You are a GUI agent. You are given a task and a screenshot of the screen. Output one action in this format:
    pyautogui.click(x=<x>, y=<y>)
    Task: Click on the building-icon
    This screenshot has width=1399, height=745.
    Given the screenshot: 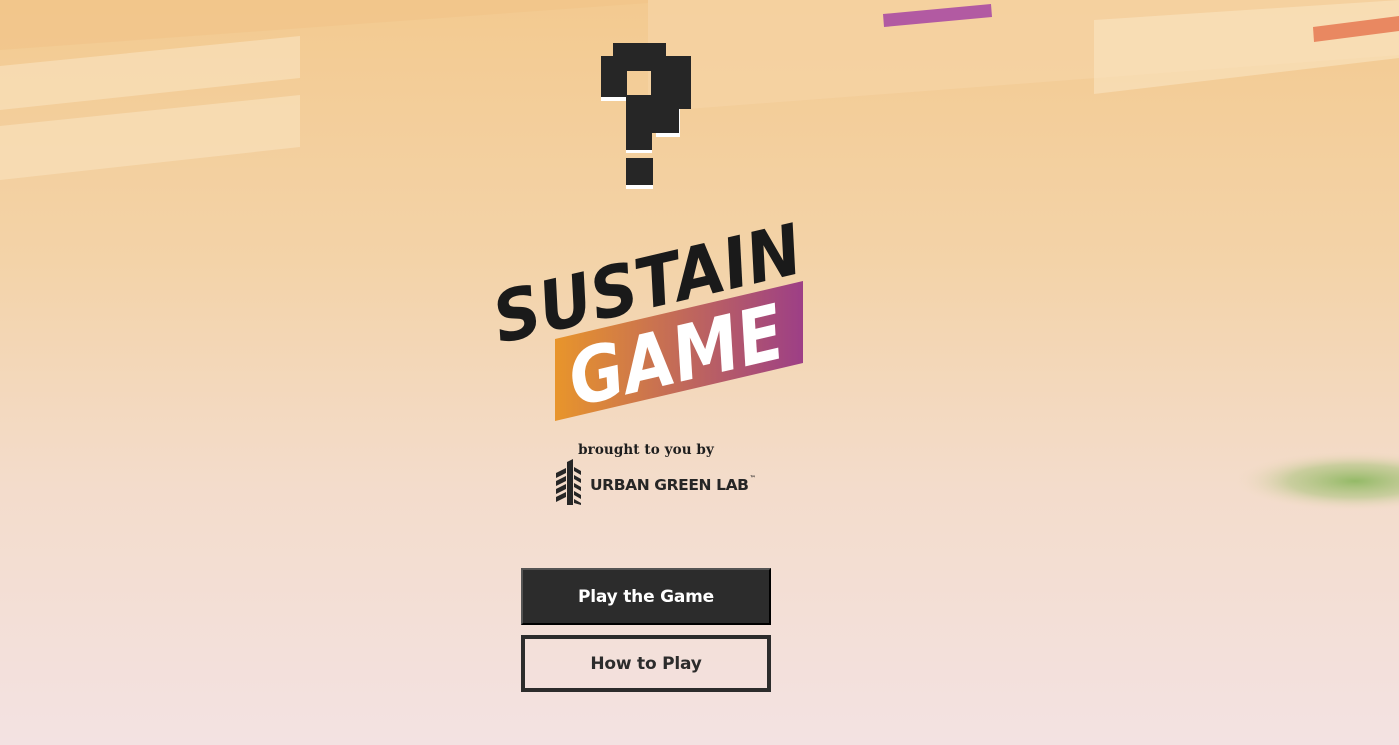 What is the action you would take?
    pyautogui.click(x=568, y=482)
    